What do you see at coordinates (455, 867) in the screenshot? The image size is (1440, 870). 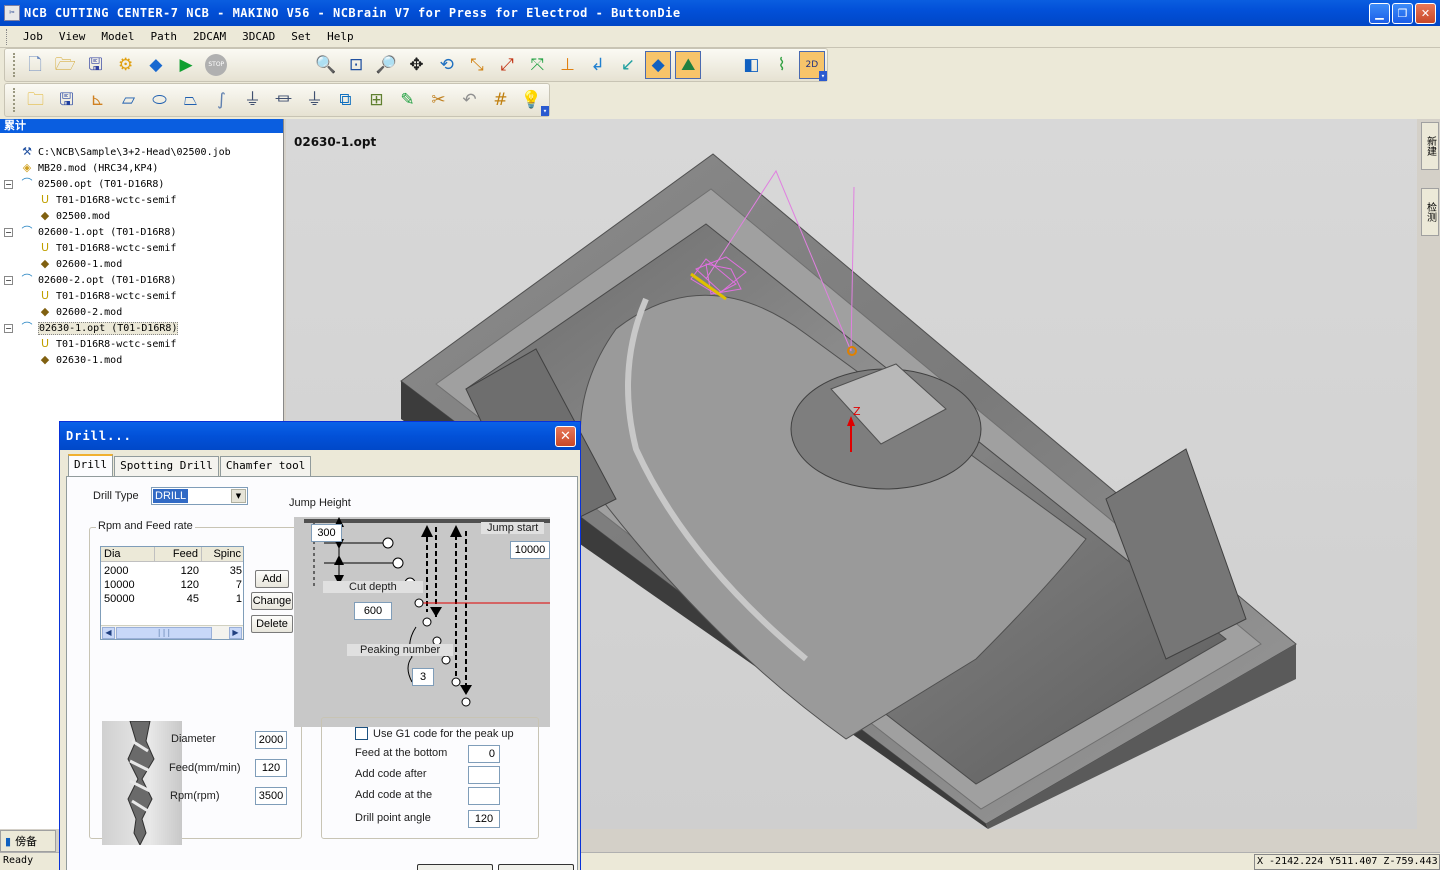 I see `dialog-ok-button` at bounding box center [455, 867].